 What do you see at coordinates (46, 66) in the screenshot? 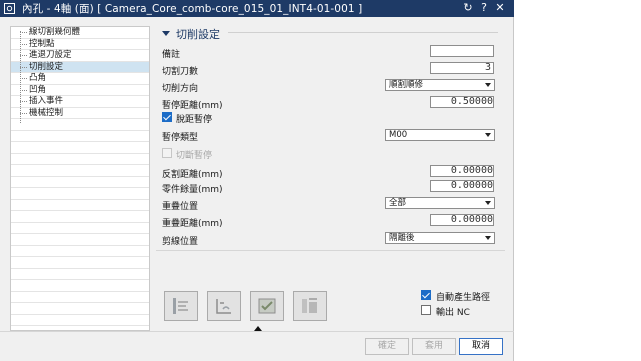
I see `tree-item-label: 切削設定` at bounding box center [46, 66].